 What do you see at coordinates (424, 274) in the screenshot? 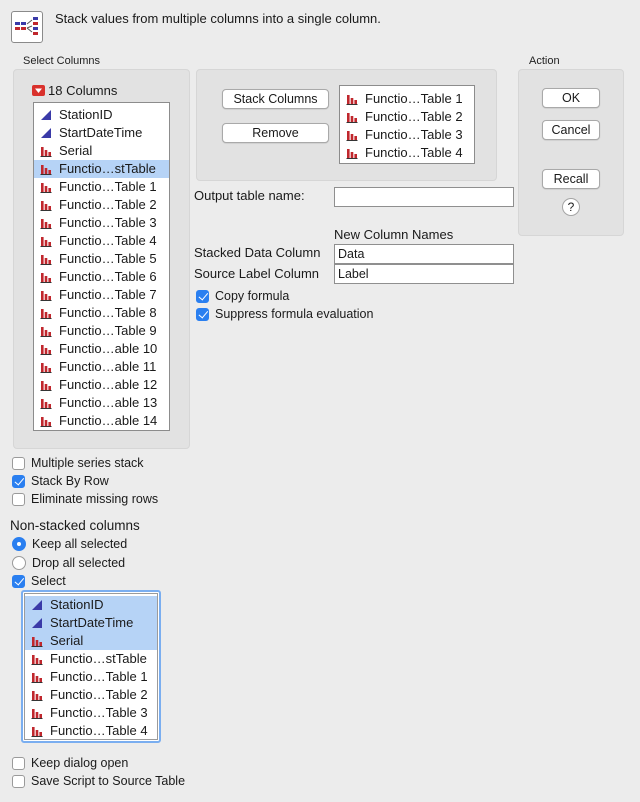
I see `source-label-column-input: Label` at bounding box center [424, 274].